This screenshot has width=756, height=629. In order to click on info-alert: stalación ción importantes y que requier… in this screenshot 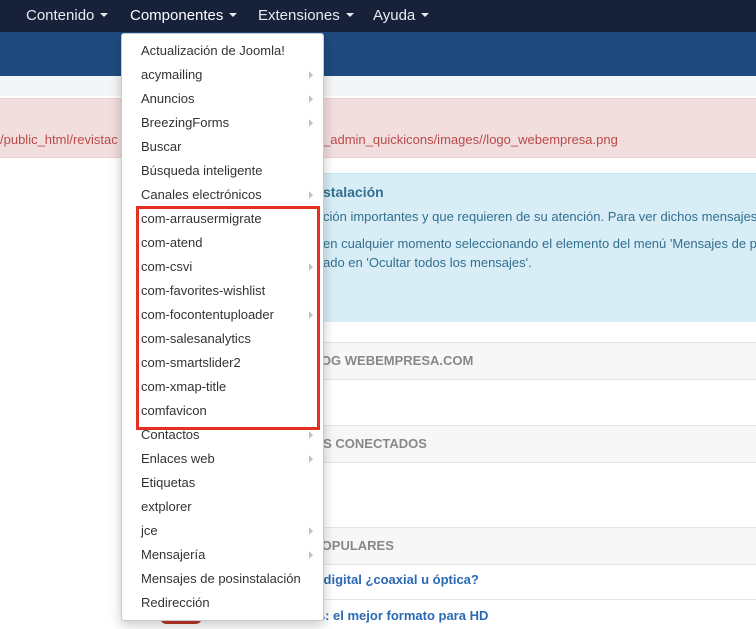, I will do `click(533, 247)`.